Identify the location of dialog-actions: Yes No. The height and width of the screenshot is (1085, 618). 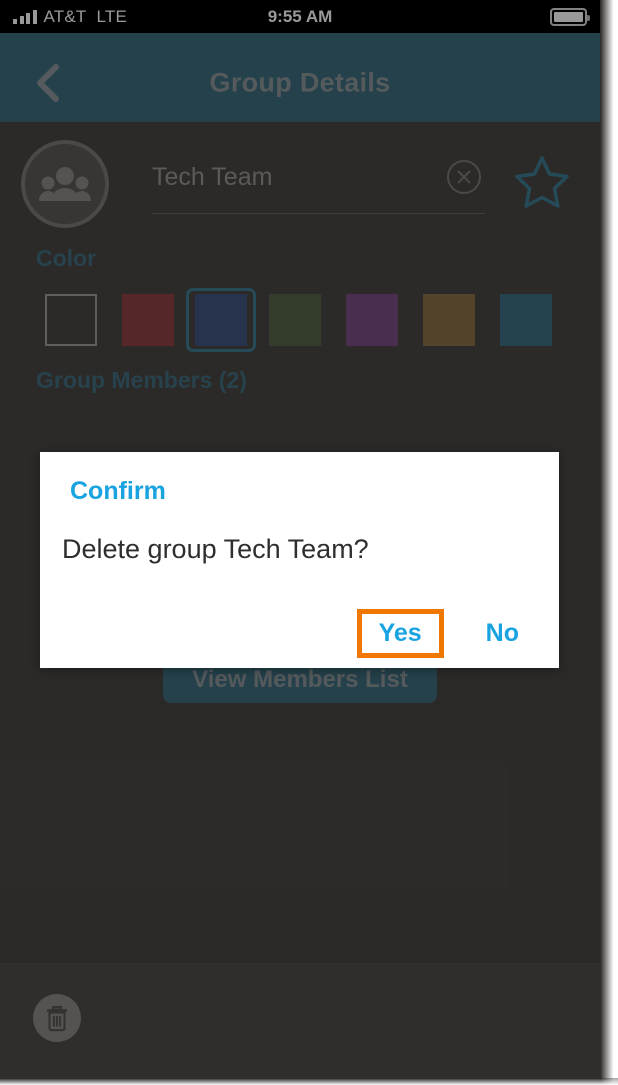
(448, 633).